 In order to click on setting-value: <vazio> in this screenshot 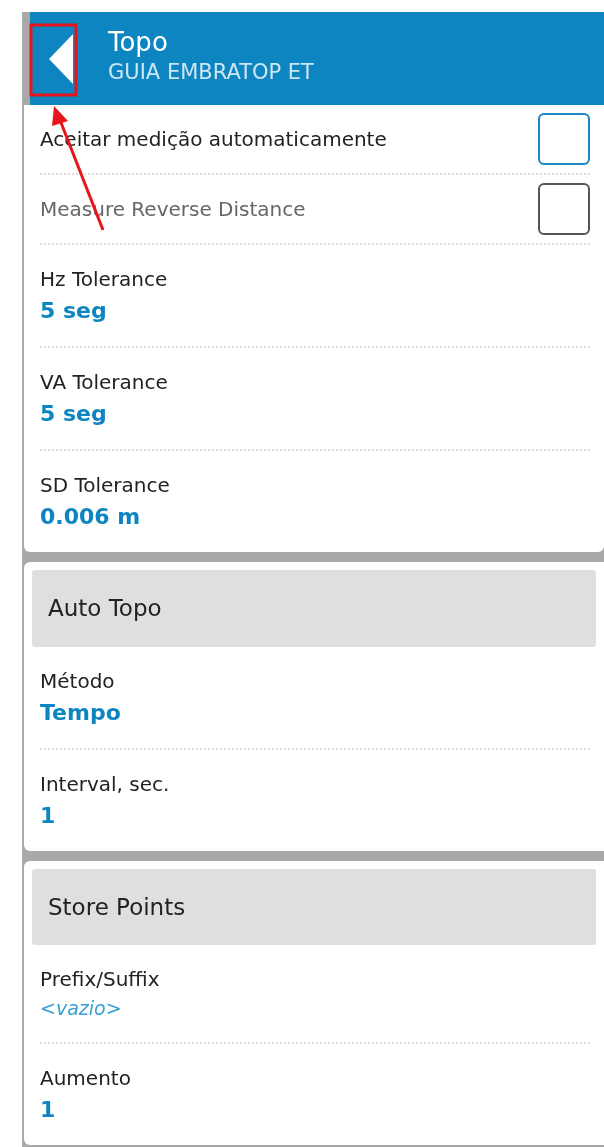, I will do `click(81, 1008)`.